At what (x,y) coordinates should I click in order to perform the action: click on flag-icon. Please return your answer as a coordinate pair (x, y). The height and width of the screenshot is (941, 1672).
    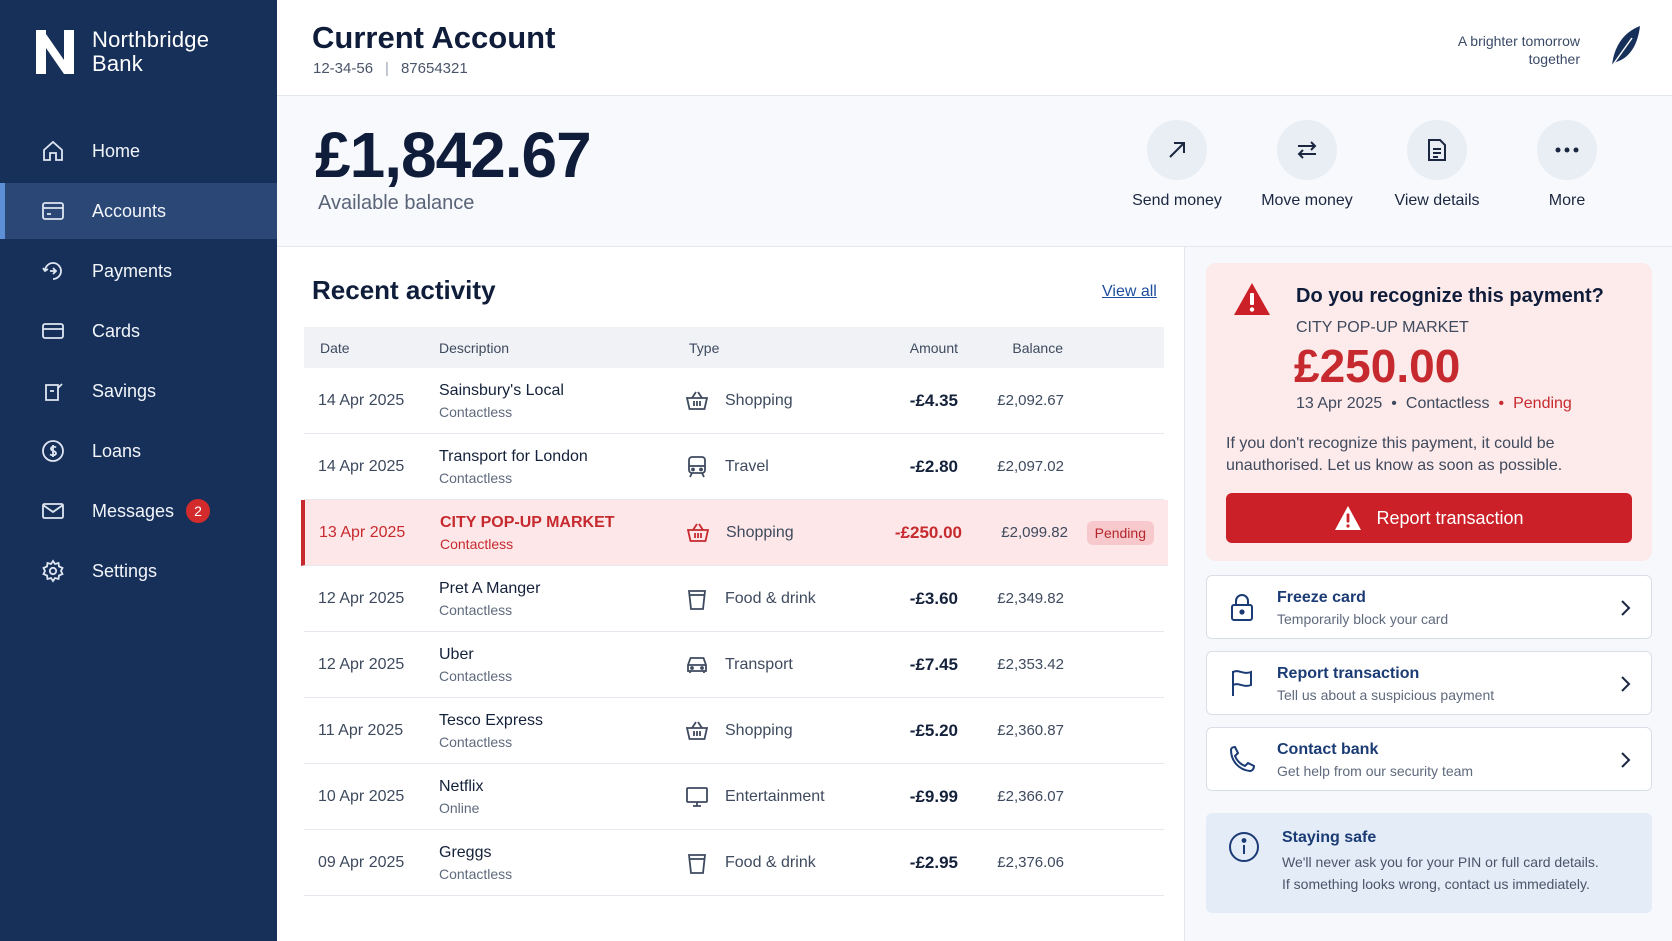
    Looking at the image, I should click on (1242, 683).